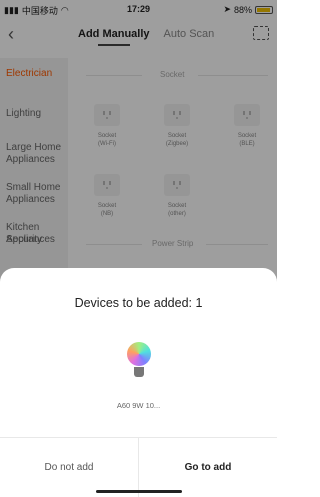  Describe the element at coordinates (138, 303) in the screenshot. I see `sheet-title: Devices to be added: 1` at that location.